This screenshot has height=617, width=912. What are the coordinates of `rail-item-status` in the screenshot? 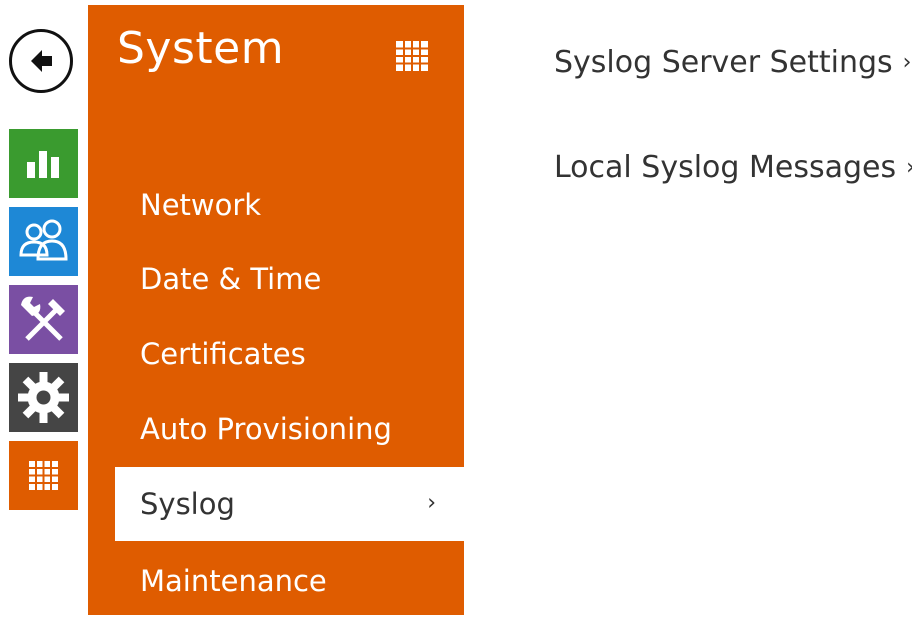 It's located at (43, 163).